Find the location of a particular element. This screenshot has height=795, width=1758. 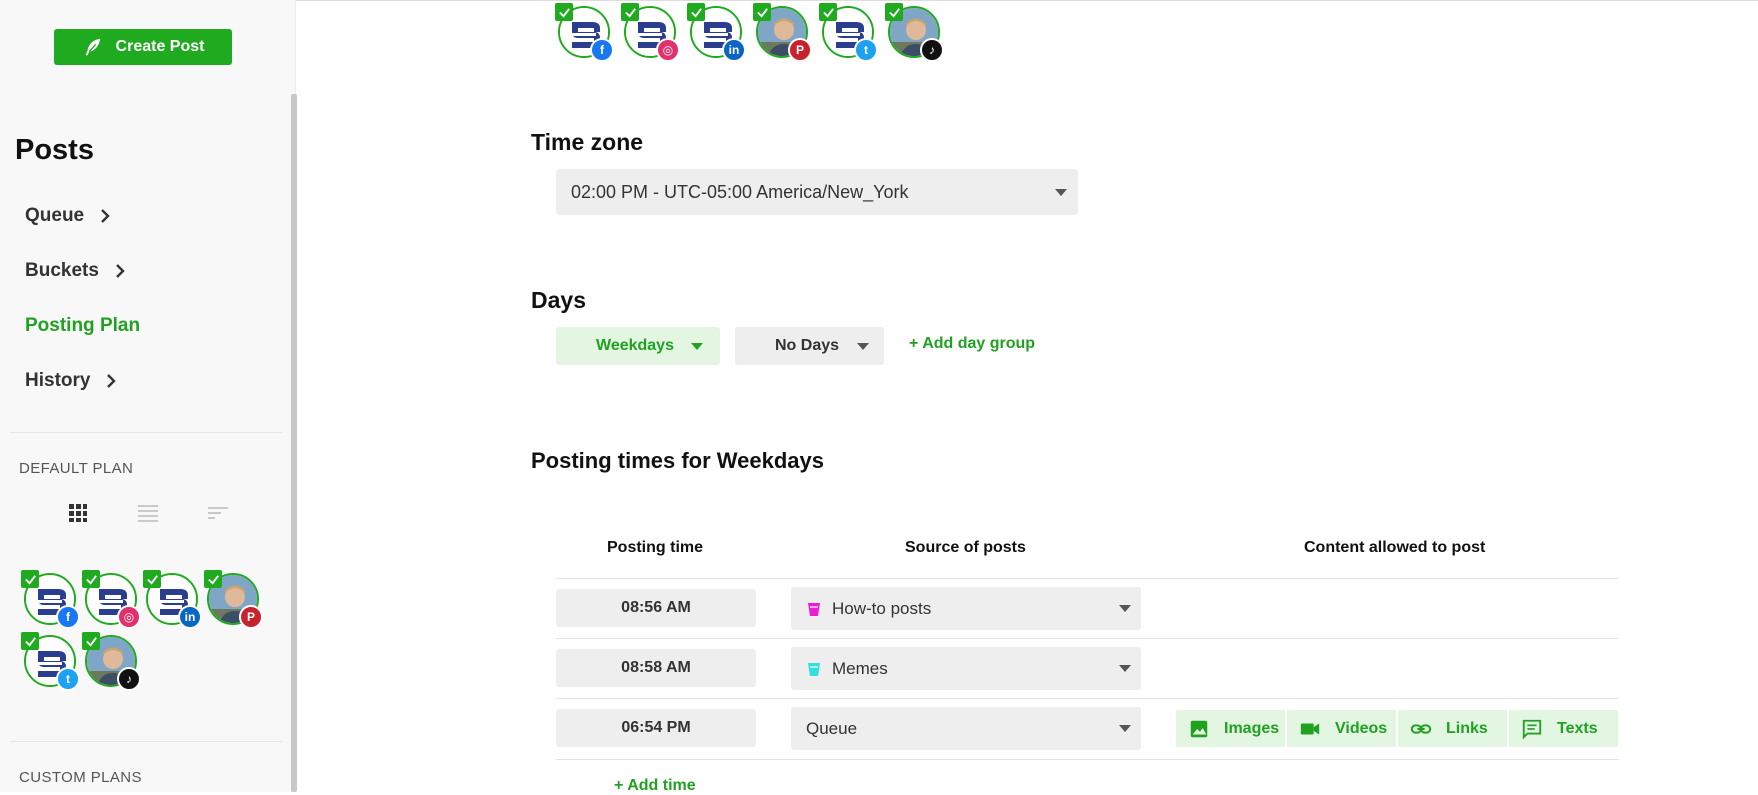

timezone-select: 02:00 PM - UTC-05:00 America/New_York is located at coordinates (817, 192).